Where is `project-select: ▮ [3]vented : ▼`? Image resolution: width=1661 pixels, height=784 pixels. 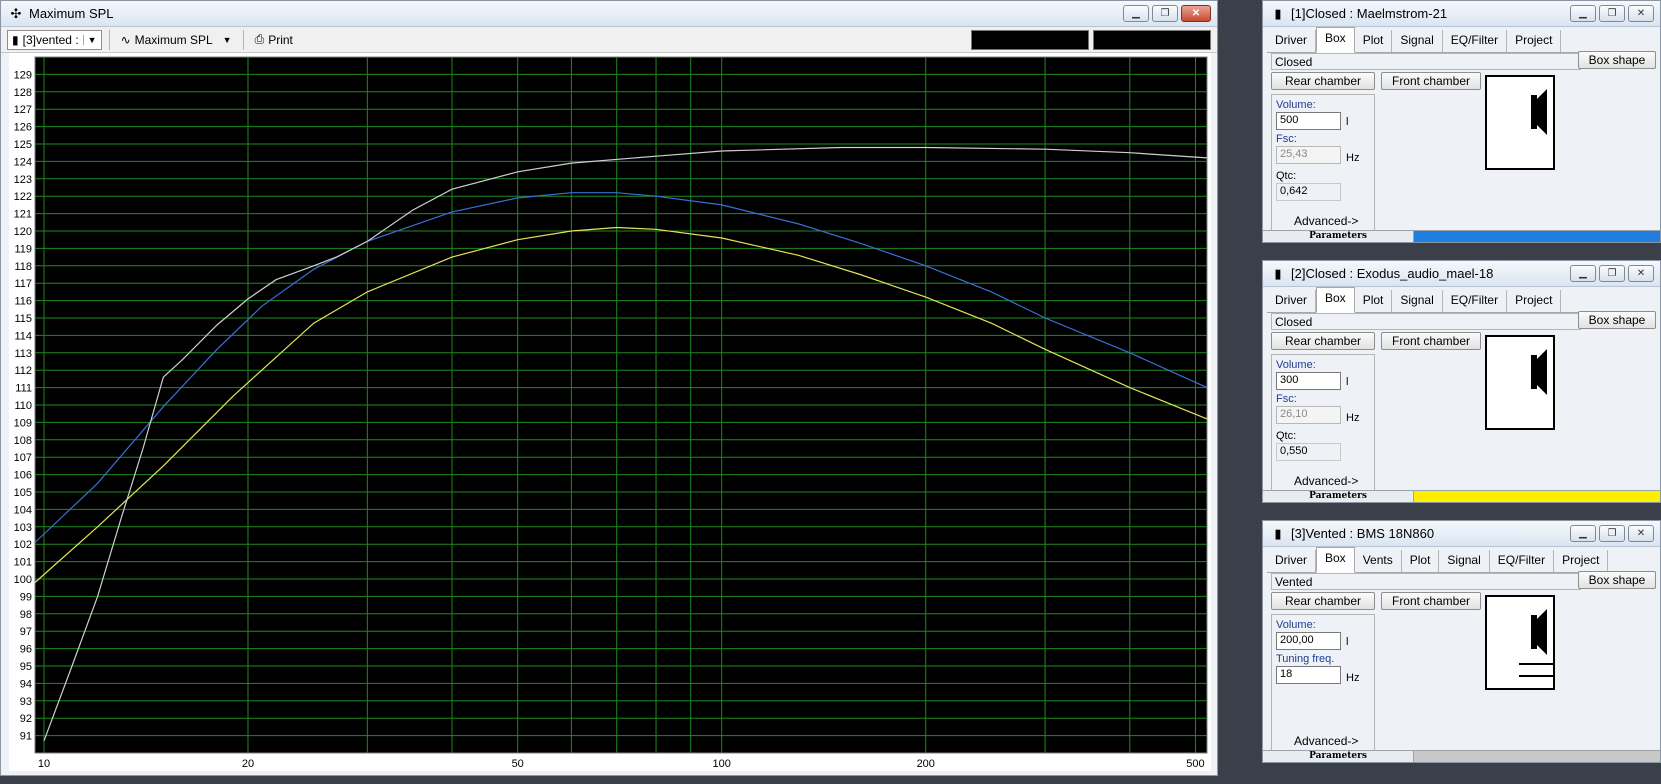
project-select: ▮ [3]vented : ▼ is located at coordinates (54, 39).